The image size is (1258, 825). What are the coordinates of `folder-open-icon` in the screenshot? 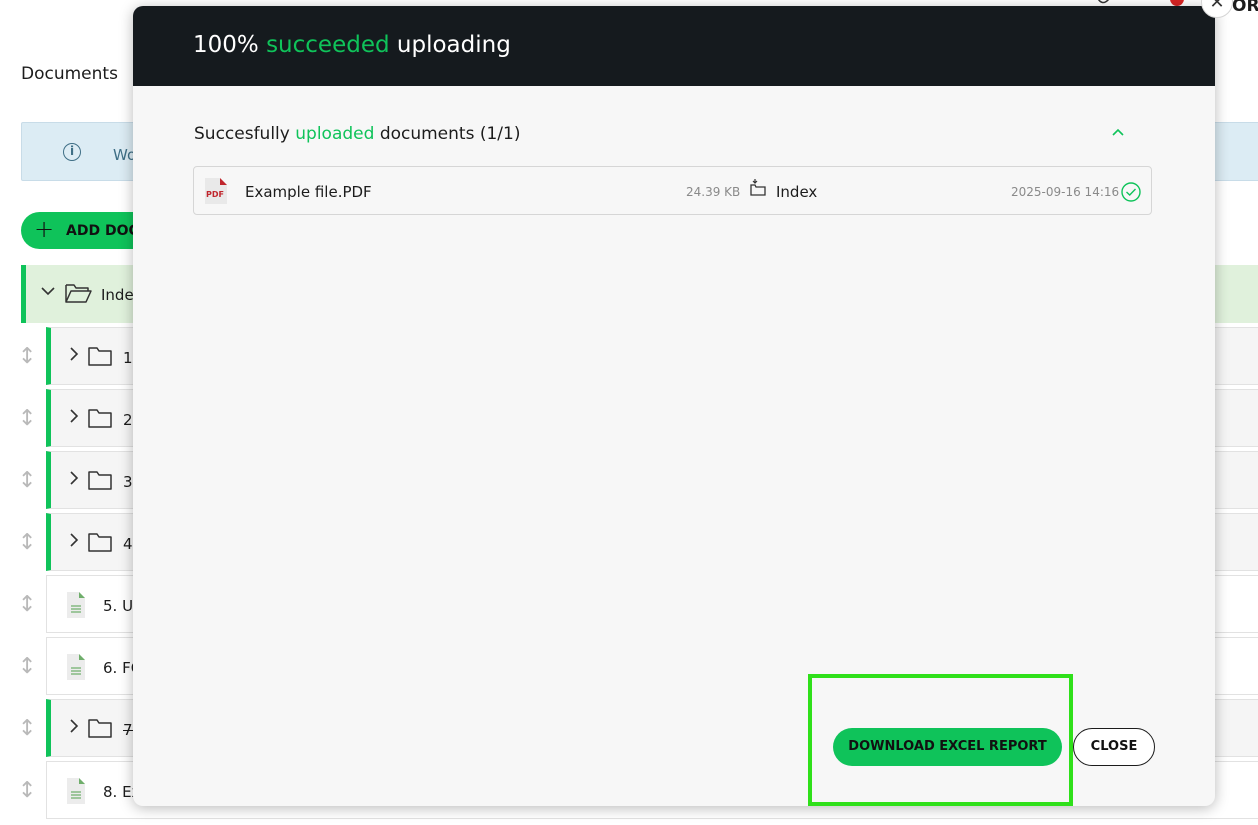 It's located at (78, 295).